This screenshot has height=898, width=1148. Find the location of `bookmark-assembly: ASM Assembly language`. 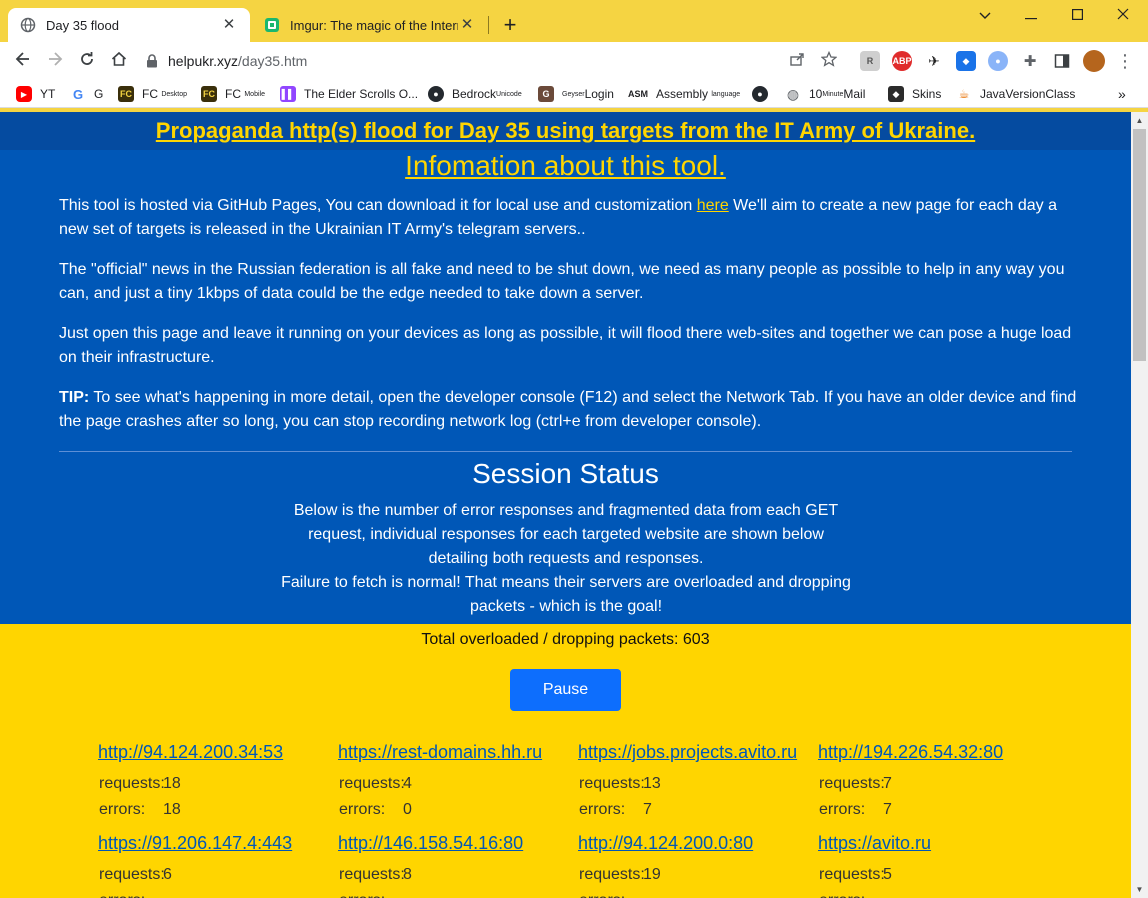

bookmark-assembly: ASM Assembly language is located at coordinates (684, 94).